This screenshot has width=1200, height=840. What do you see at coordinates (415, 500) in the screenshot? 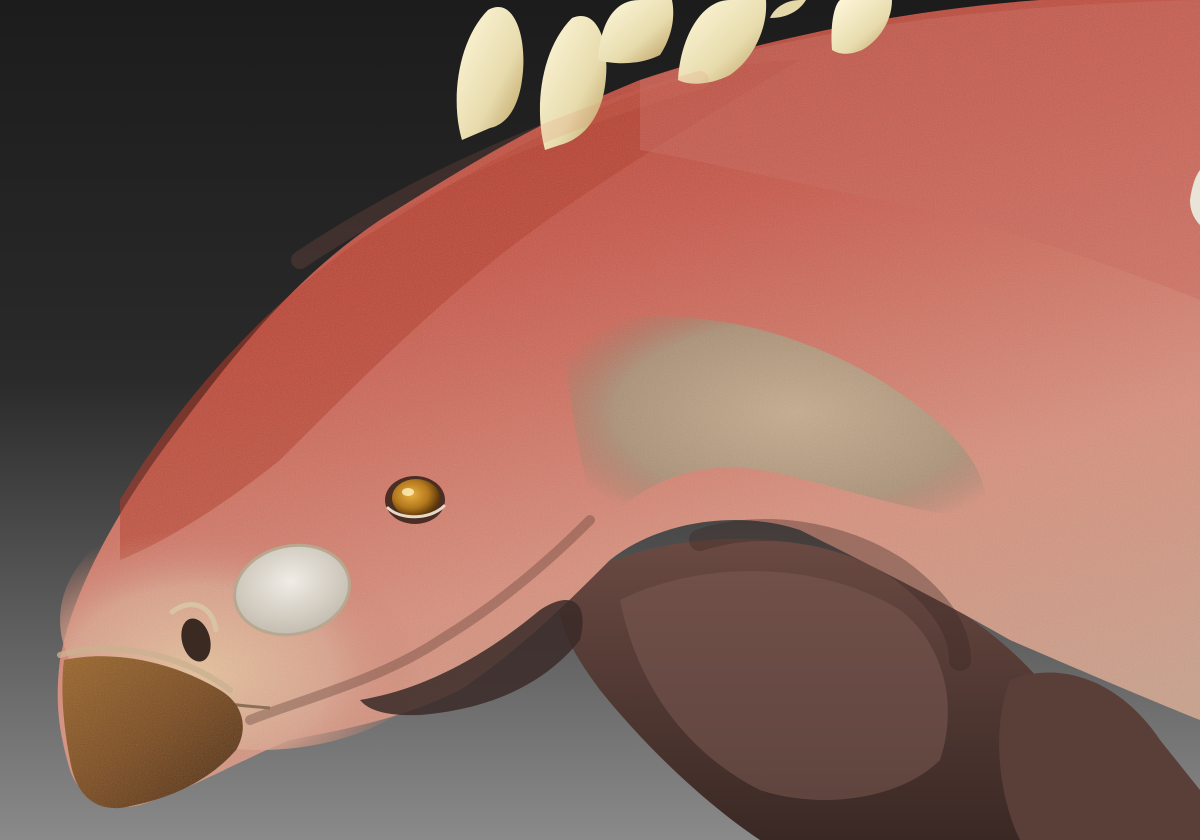
I see `eye-icon` at bounding box center [415, 500].